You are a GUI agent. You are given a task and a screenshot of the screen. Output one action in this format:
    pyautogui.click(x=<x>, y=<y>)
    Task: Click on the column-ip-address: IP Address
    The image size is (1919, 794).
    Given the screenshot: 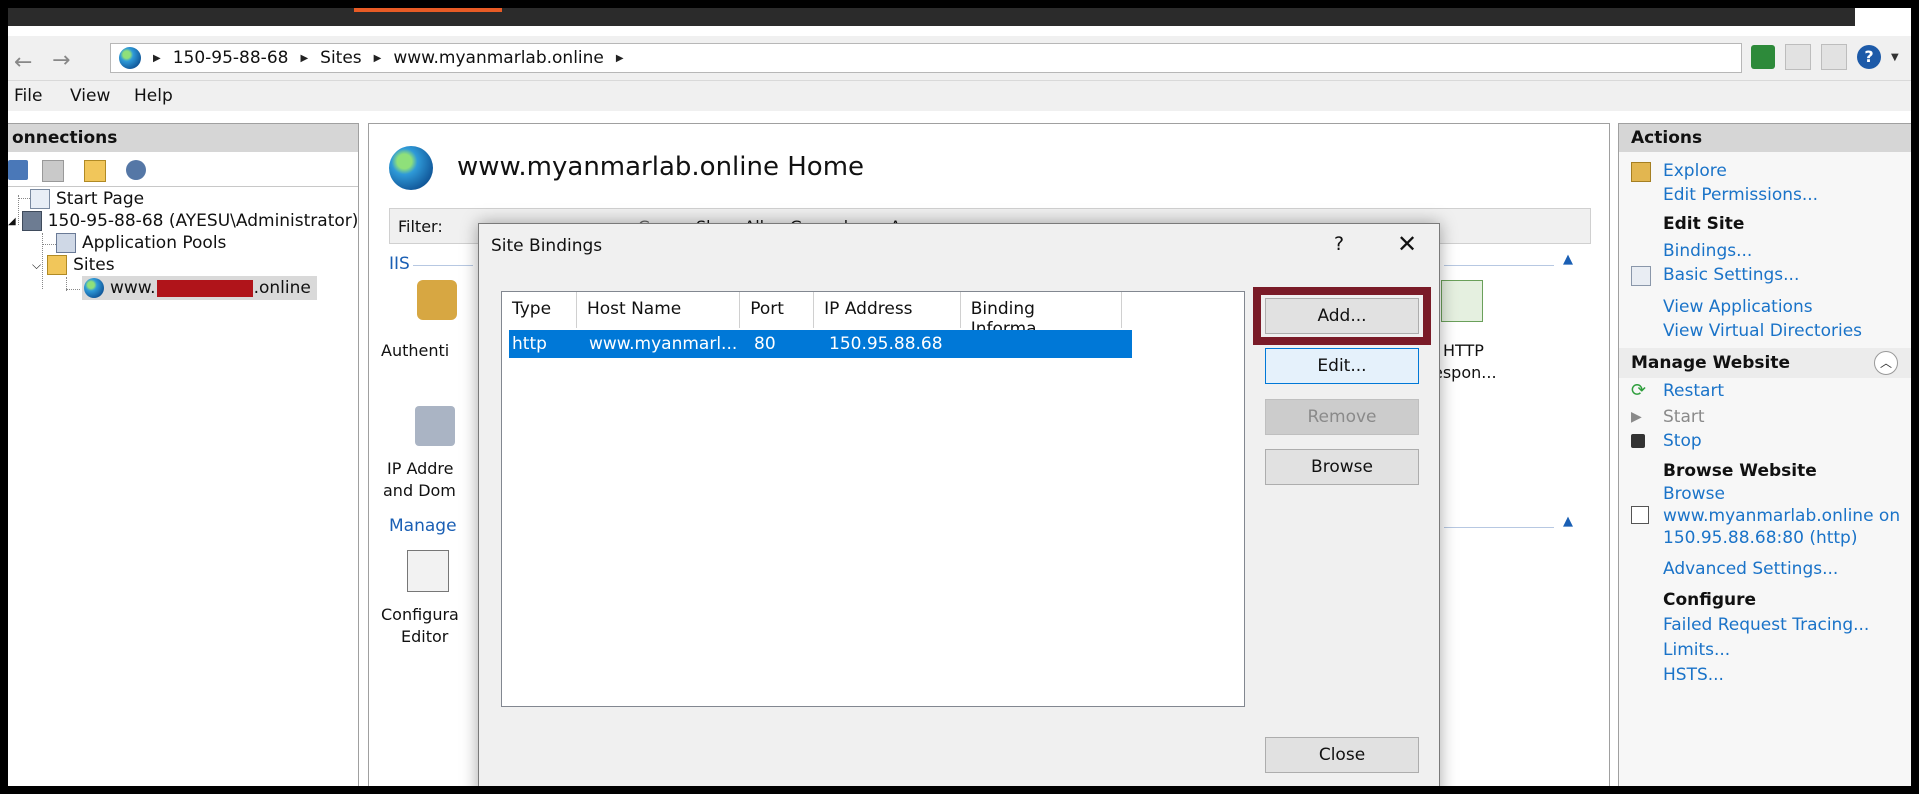 What is the action you would take?
    pyautogui.click(x=887, y=310)
    